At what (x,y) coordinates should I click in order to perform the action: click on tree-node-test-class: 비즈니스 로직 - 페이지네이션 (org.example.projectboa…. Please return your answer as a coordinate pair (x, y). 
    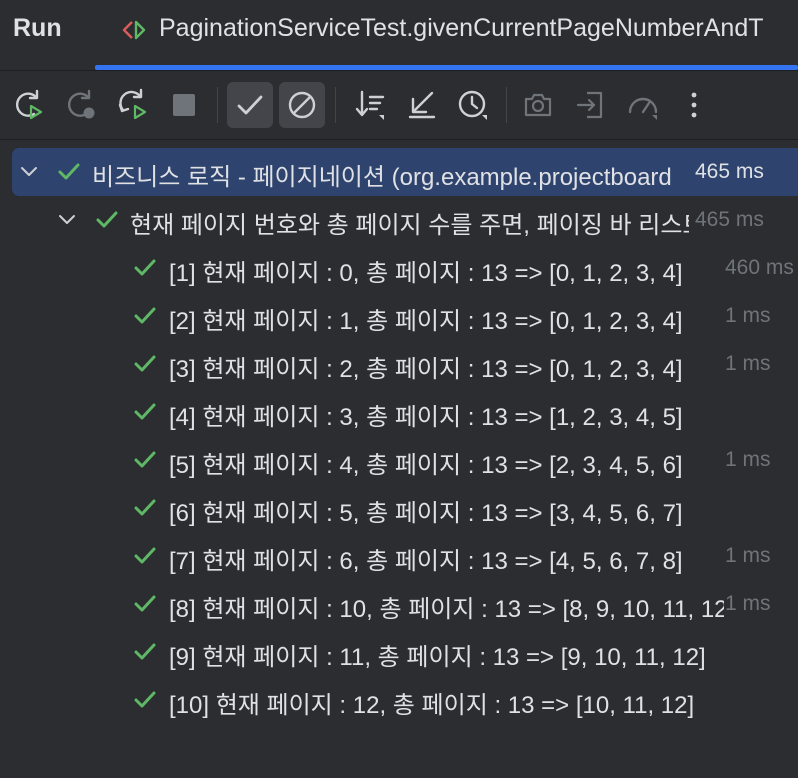
    Looking at the image, I should click on (405, 172).